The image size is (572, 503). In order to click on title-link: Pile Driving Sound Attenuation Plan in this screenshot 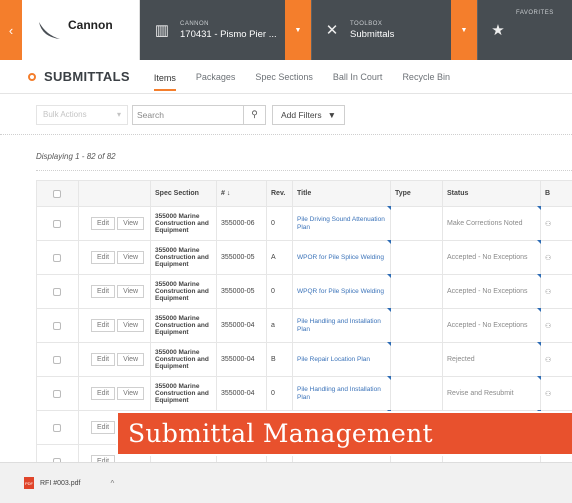, I will do `click(341, 223)`.